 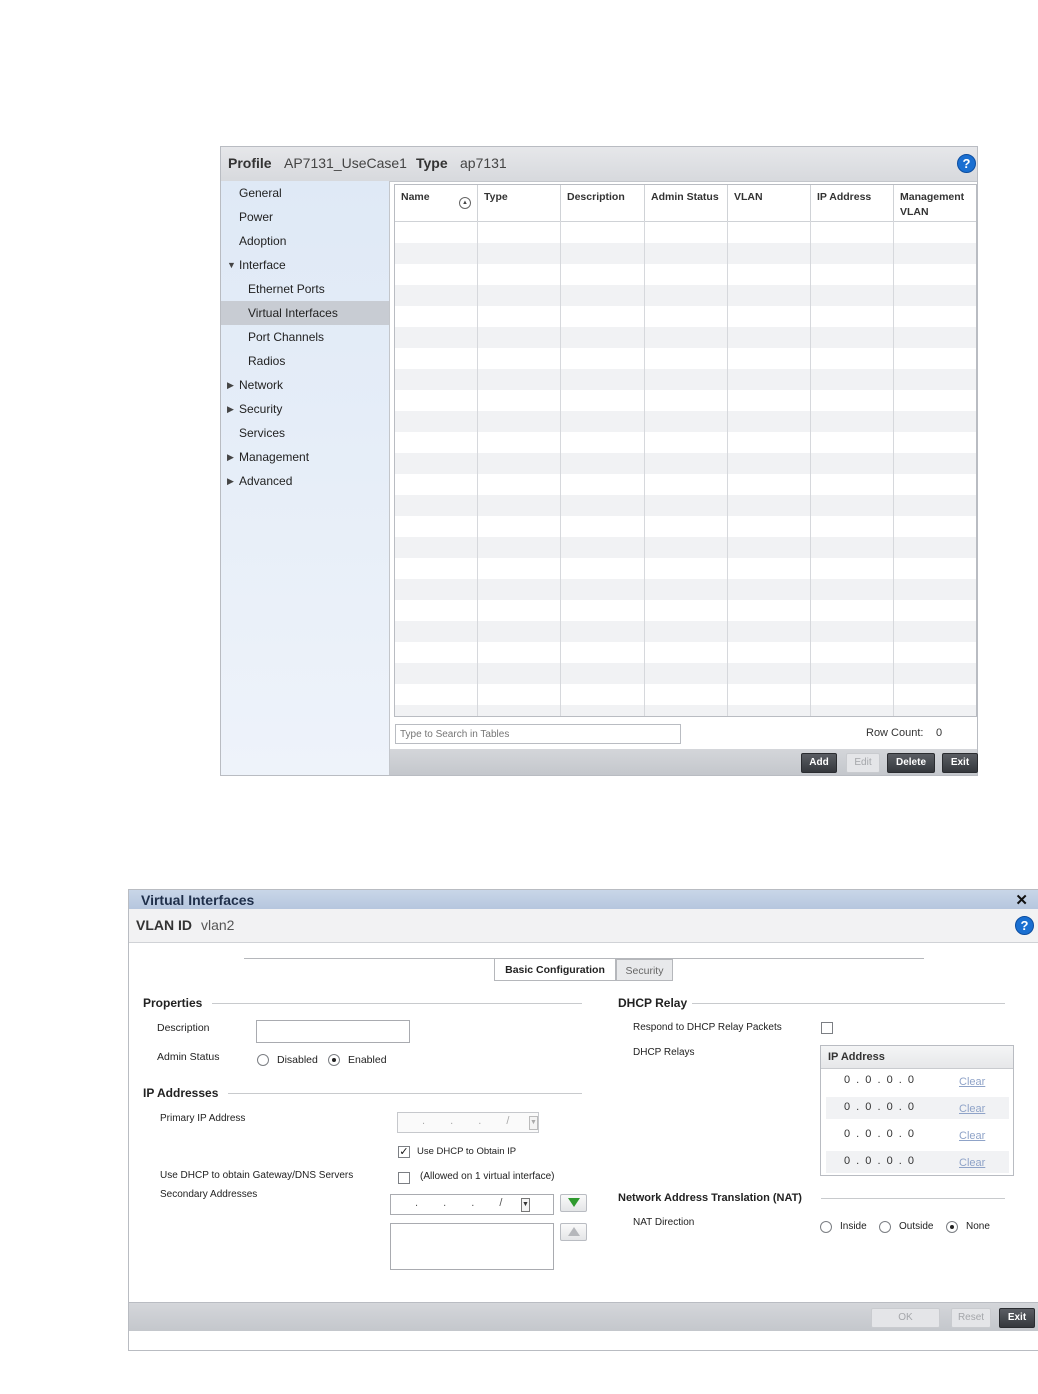 I want to click on column-header-vlan: VLAN, so click(x=769, y=203).